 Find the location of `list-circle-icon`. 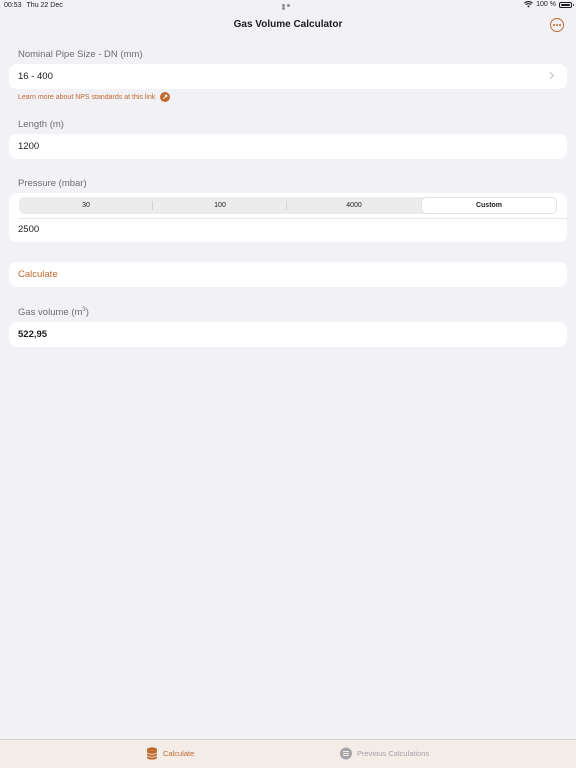

list-circle-icon is located at coordinates (346, 753).